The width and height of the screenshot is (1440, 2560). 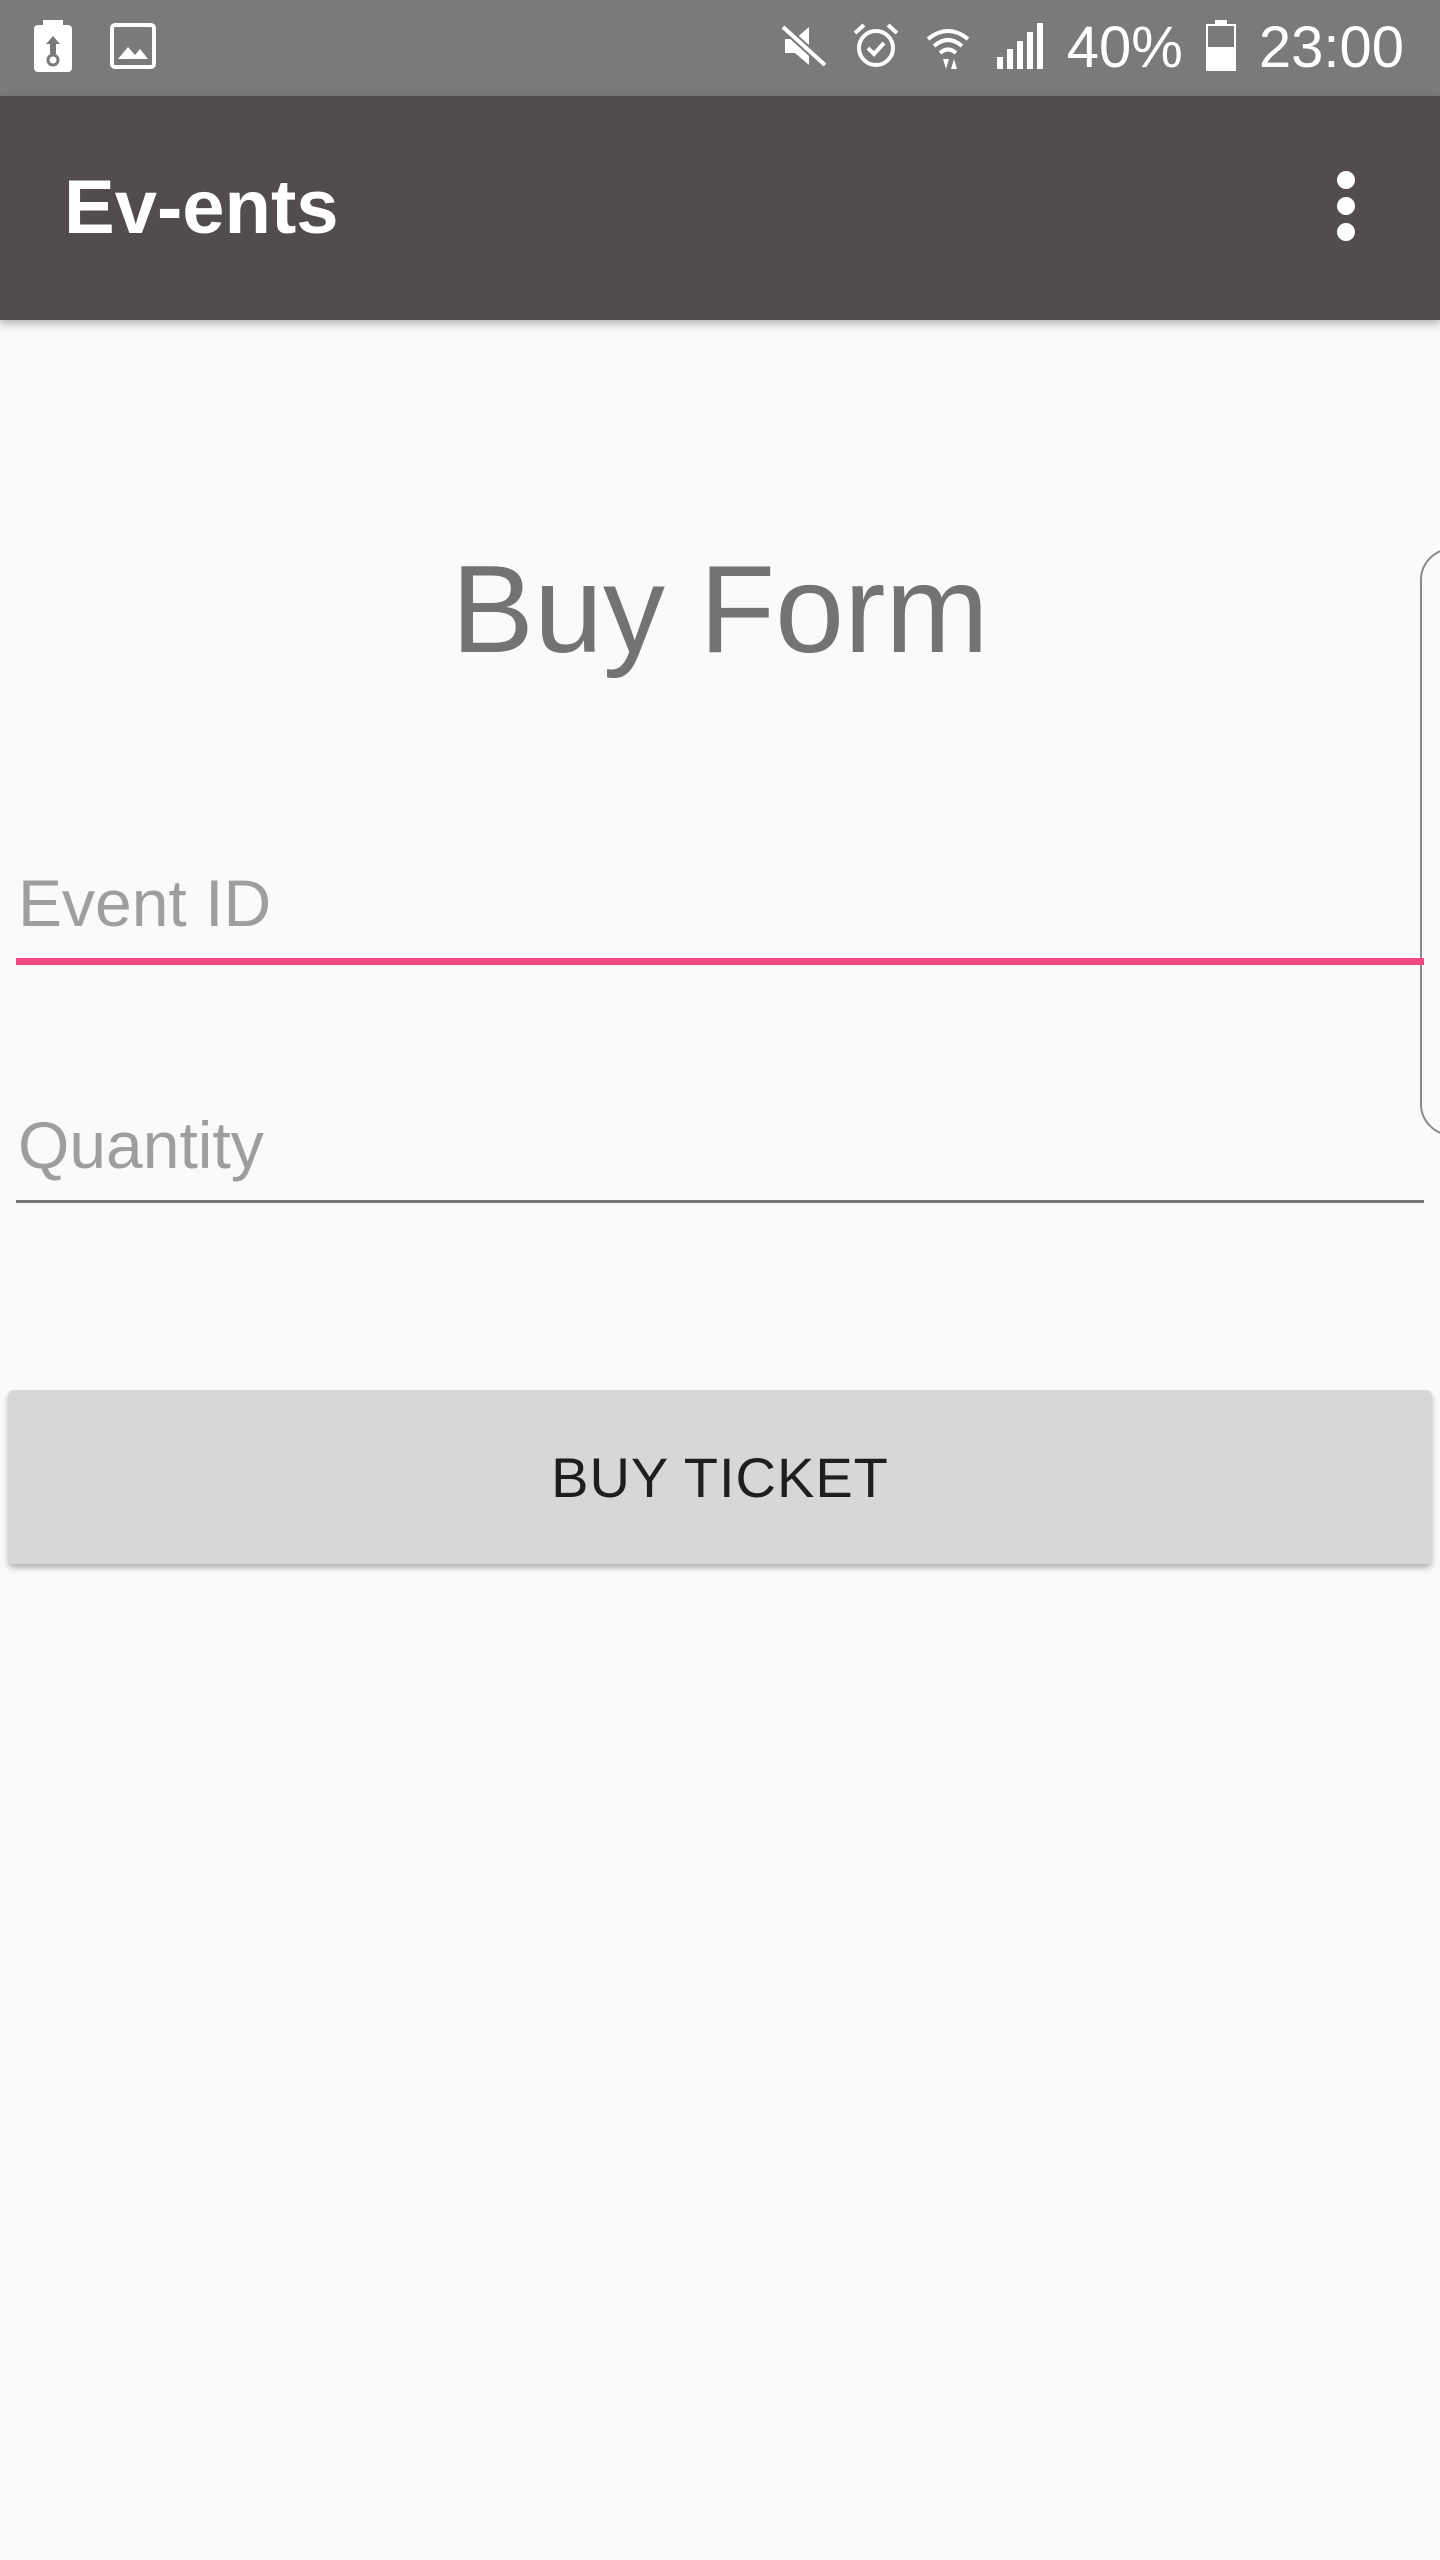 What do you see at coordinates (133, 48) in the screenshot?
I see `image-icon` at bounding box center [133, 48].